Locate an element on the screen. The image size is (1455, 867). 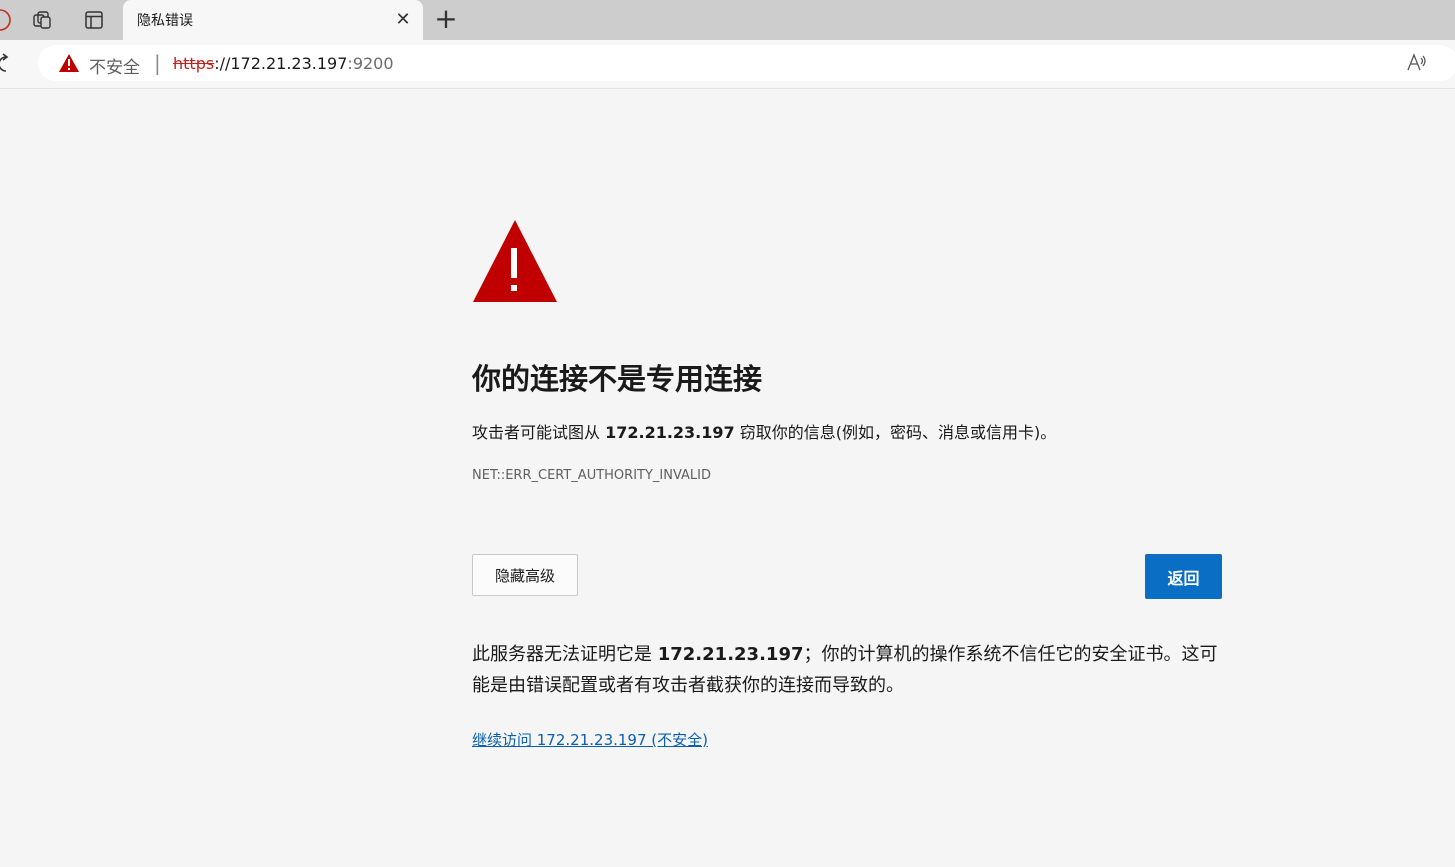
warning-icon is located at coordinates (515, 263).